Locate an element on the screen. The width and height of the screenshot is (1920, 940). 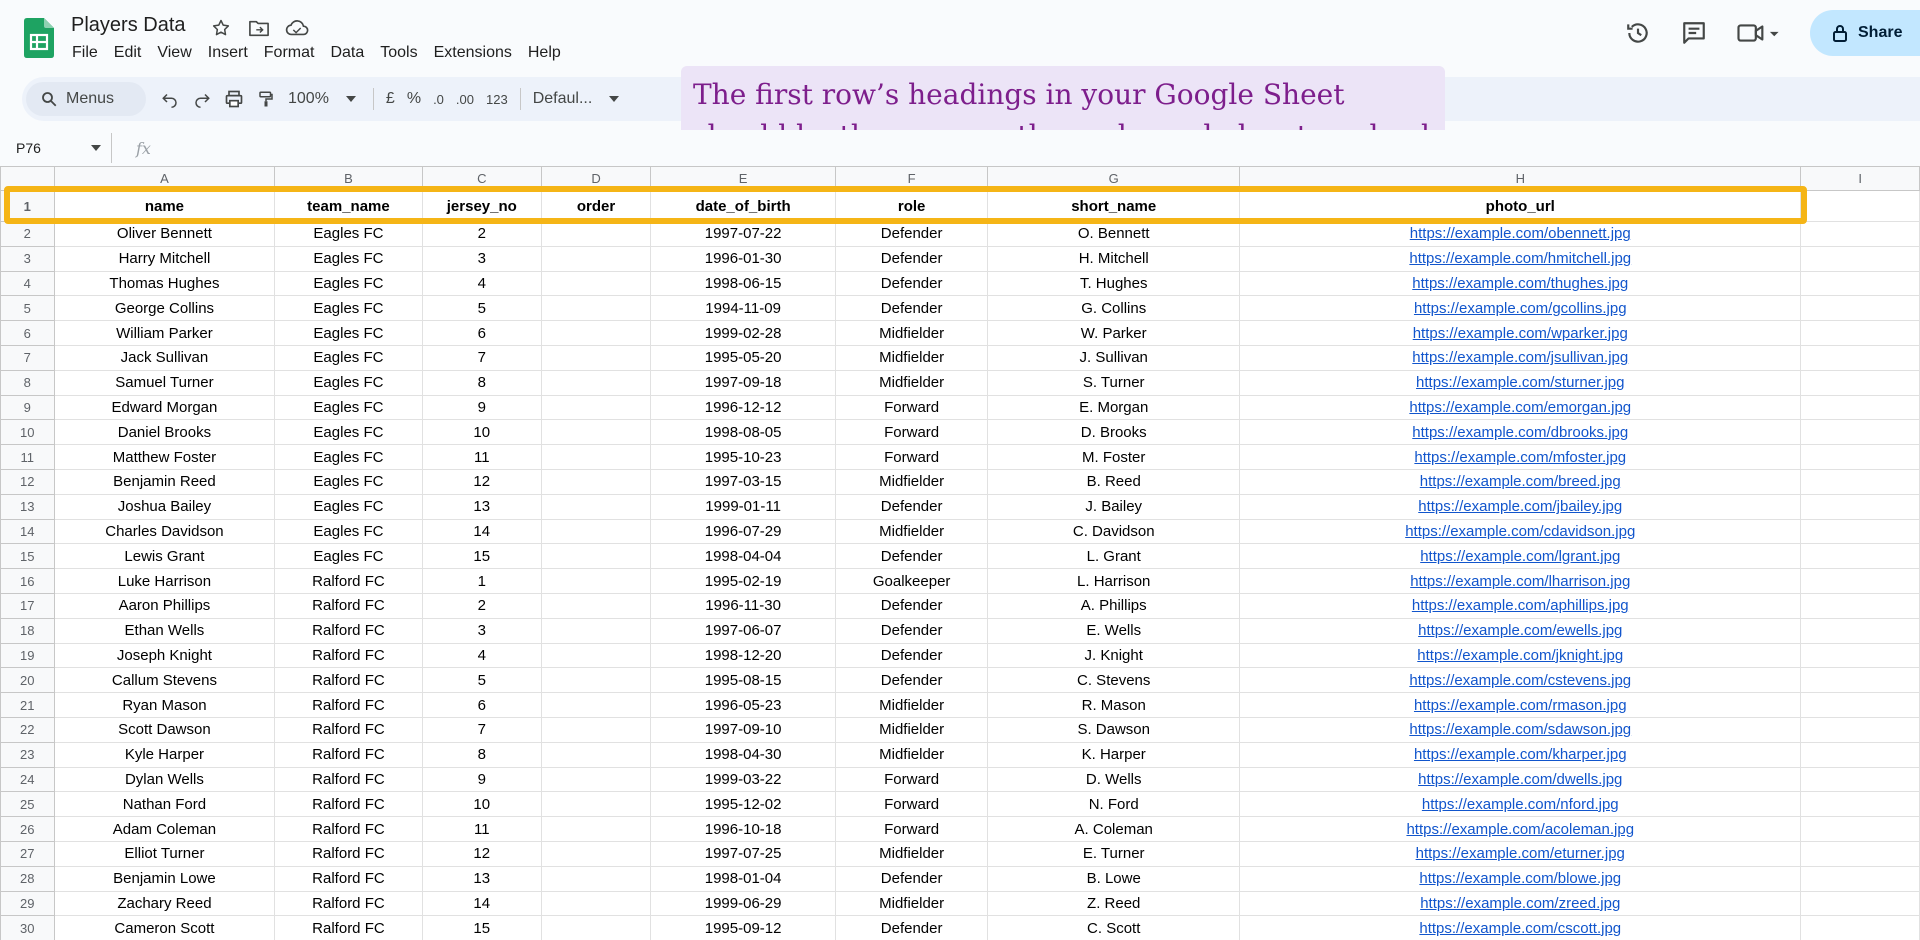
row-number: 24 is located at coordinates (27, 779).